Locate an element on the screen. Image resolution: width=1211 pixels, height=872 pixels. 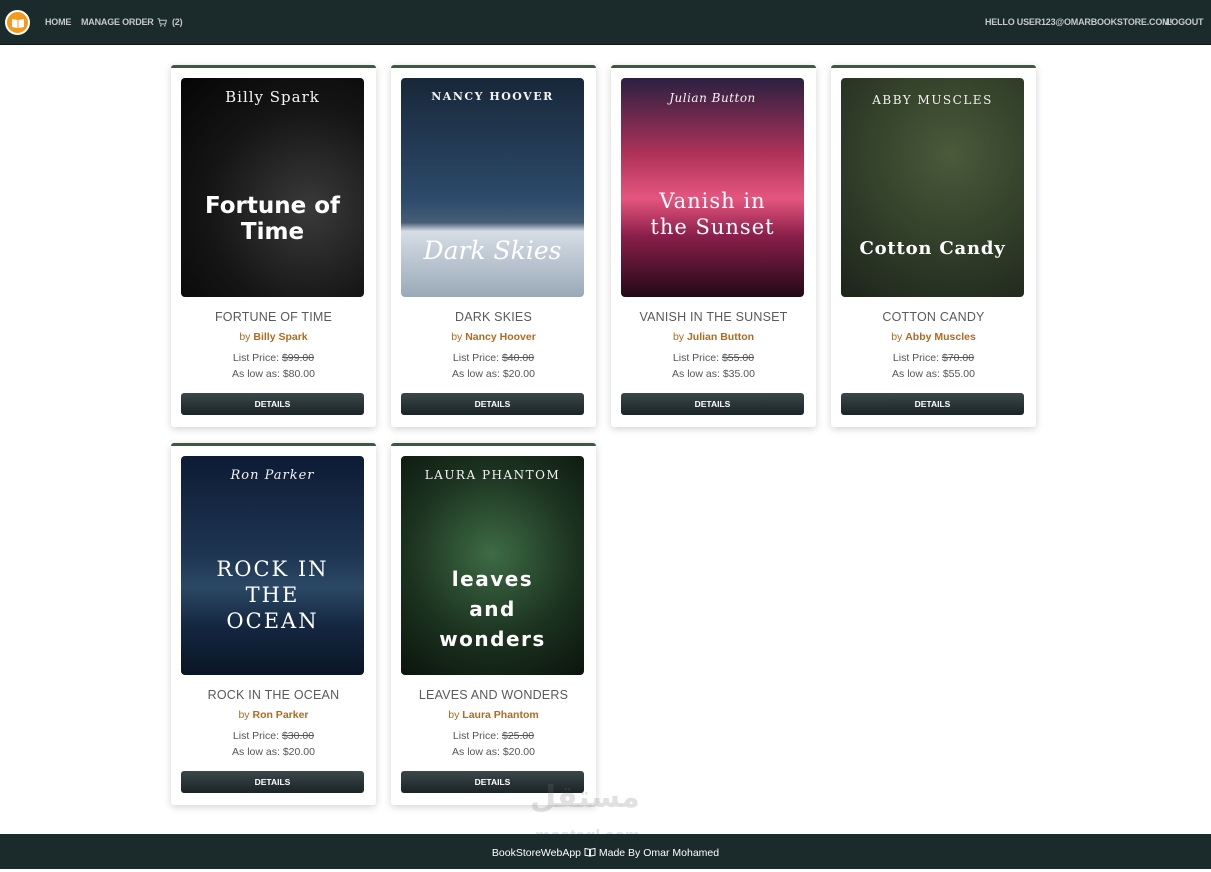
list-price-line: List Price: $40.00 is located at coordinates (493, 358).